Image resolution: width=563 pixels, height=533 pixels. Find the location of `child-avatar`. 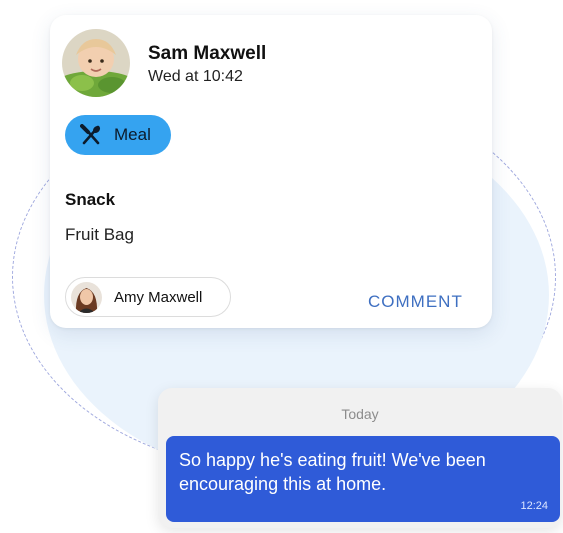

child-avatar is located at coordinates (96, 63).